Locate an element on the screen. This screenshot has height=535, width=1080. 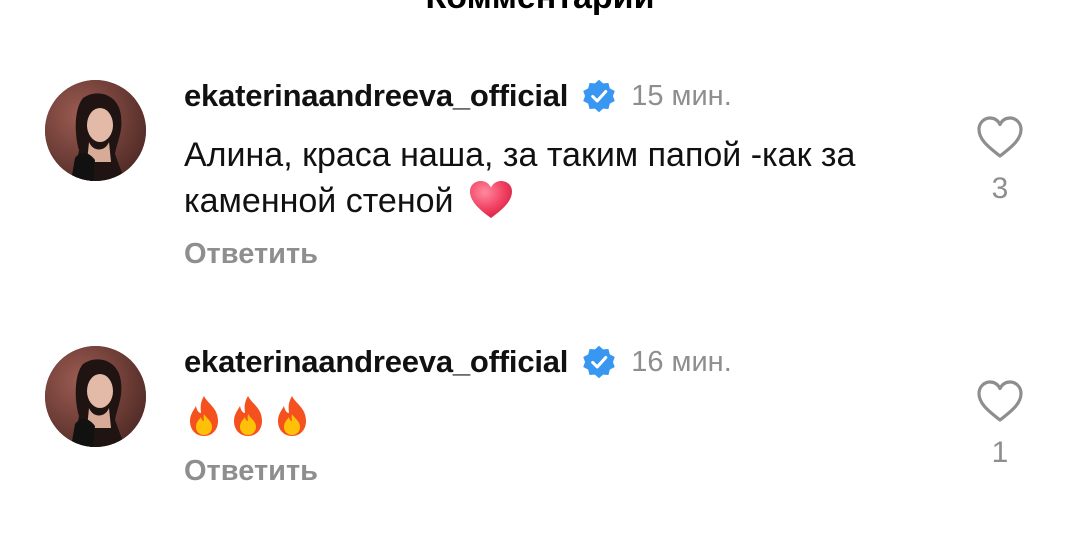
page-title: Комментарии is located at coordinates (540, 8).